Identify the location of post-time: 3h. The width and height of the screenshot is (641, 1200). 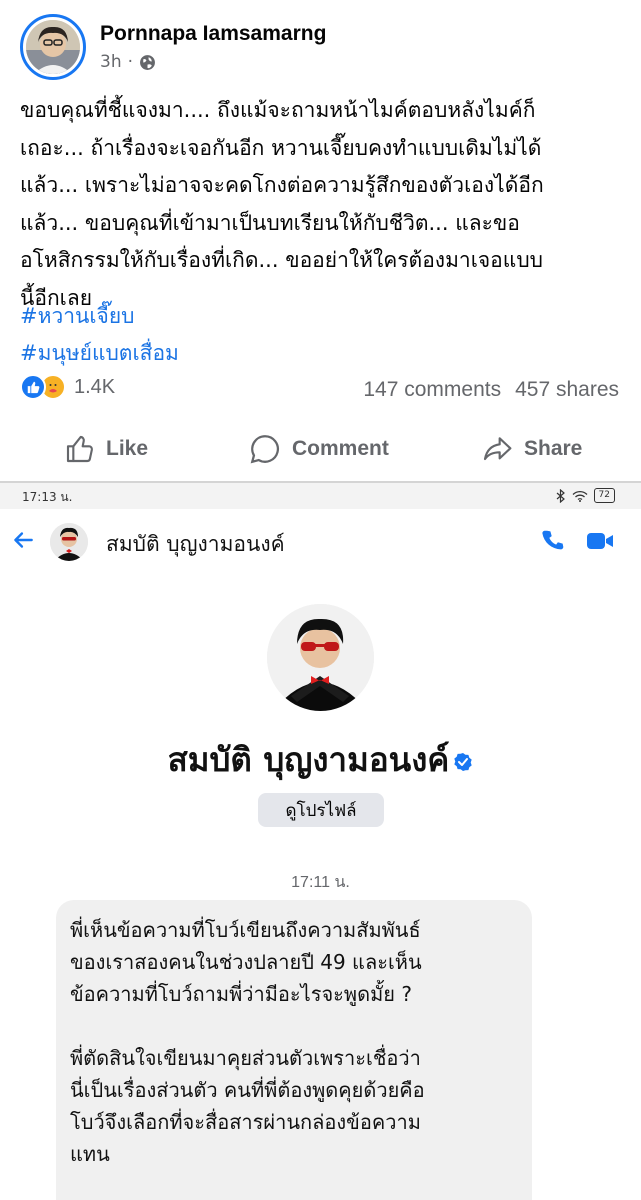
(111, 62).